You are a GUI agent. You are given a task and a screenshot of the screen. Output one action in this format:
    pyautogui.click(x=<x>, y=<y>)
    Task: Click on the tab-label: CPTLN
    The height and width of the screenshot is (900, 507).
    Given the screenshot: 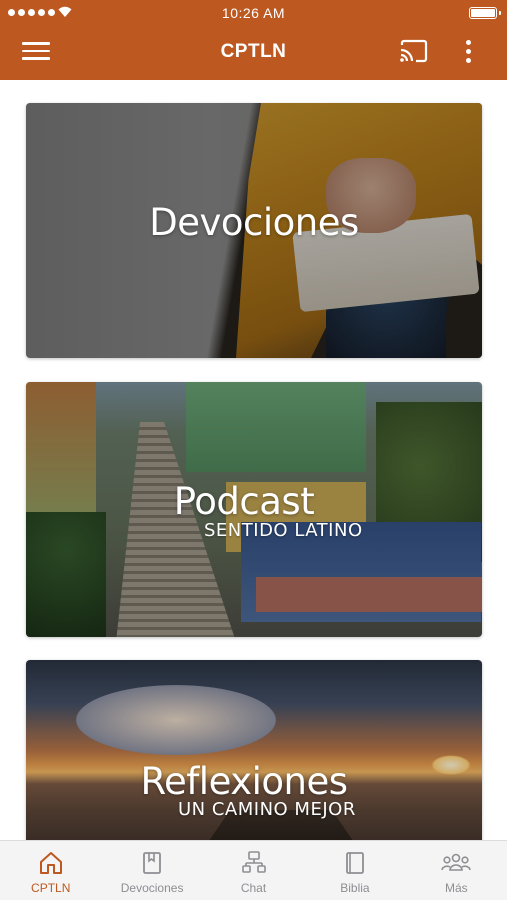 What is the action you would take?
    pyautogui.click(x=51, y=888)
    